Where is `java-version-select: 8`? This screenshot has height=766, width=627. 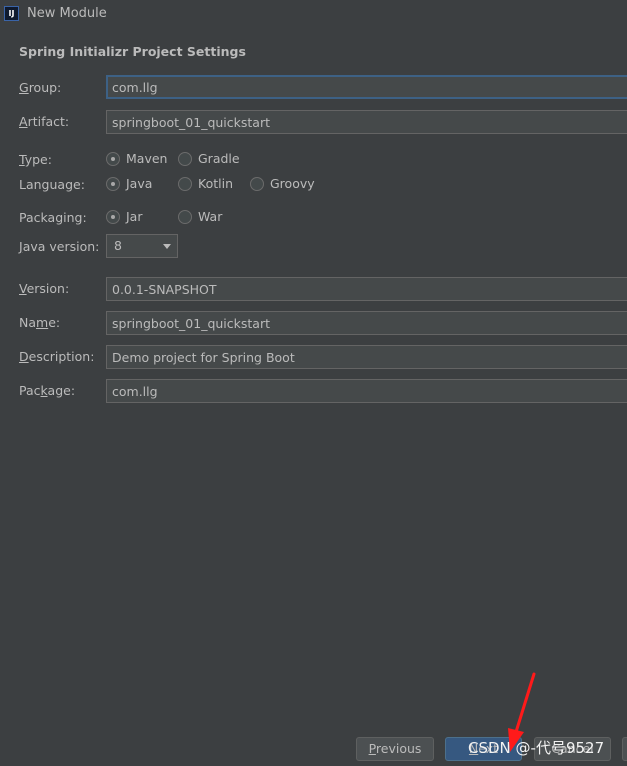 java-version-select: 8 is located at coordinates (142, 246).